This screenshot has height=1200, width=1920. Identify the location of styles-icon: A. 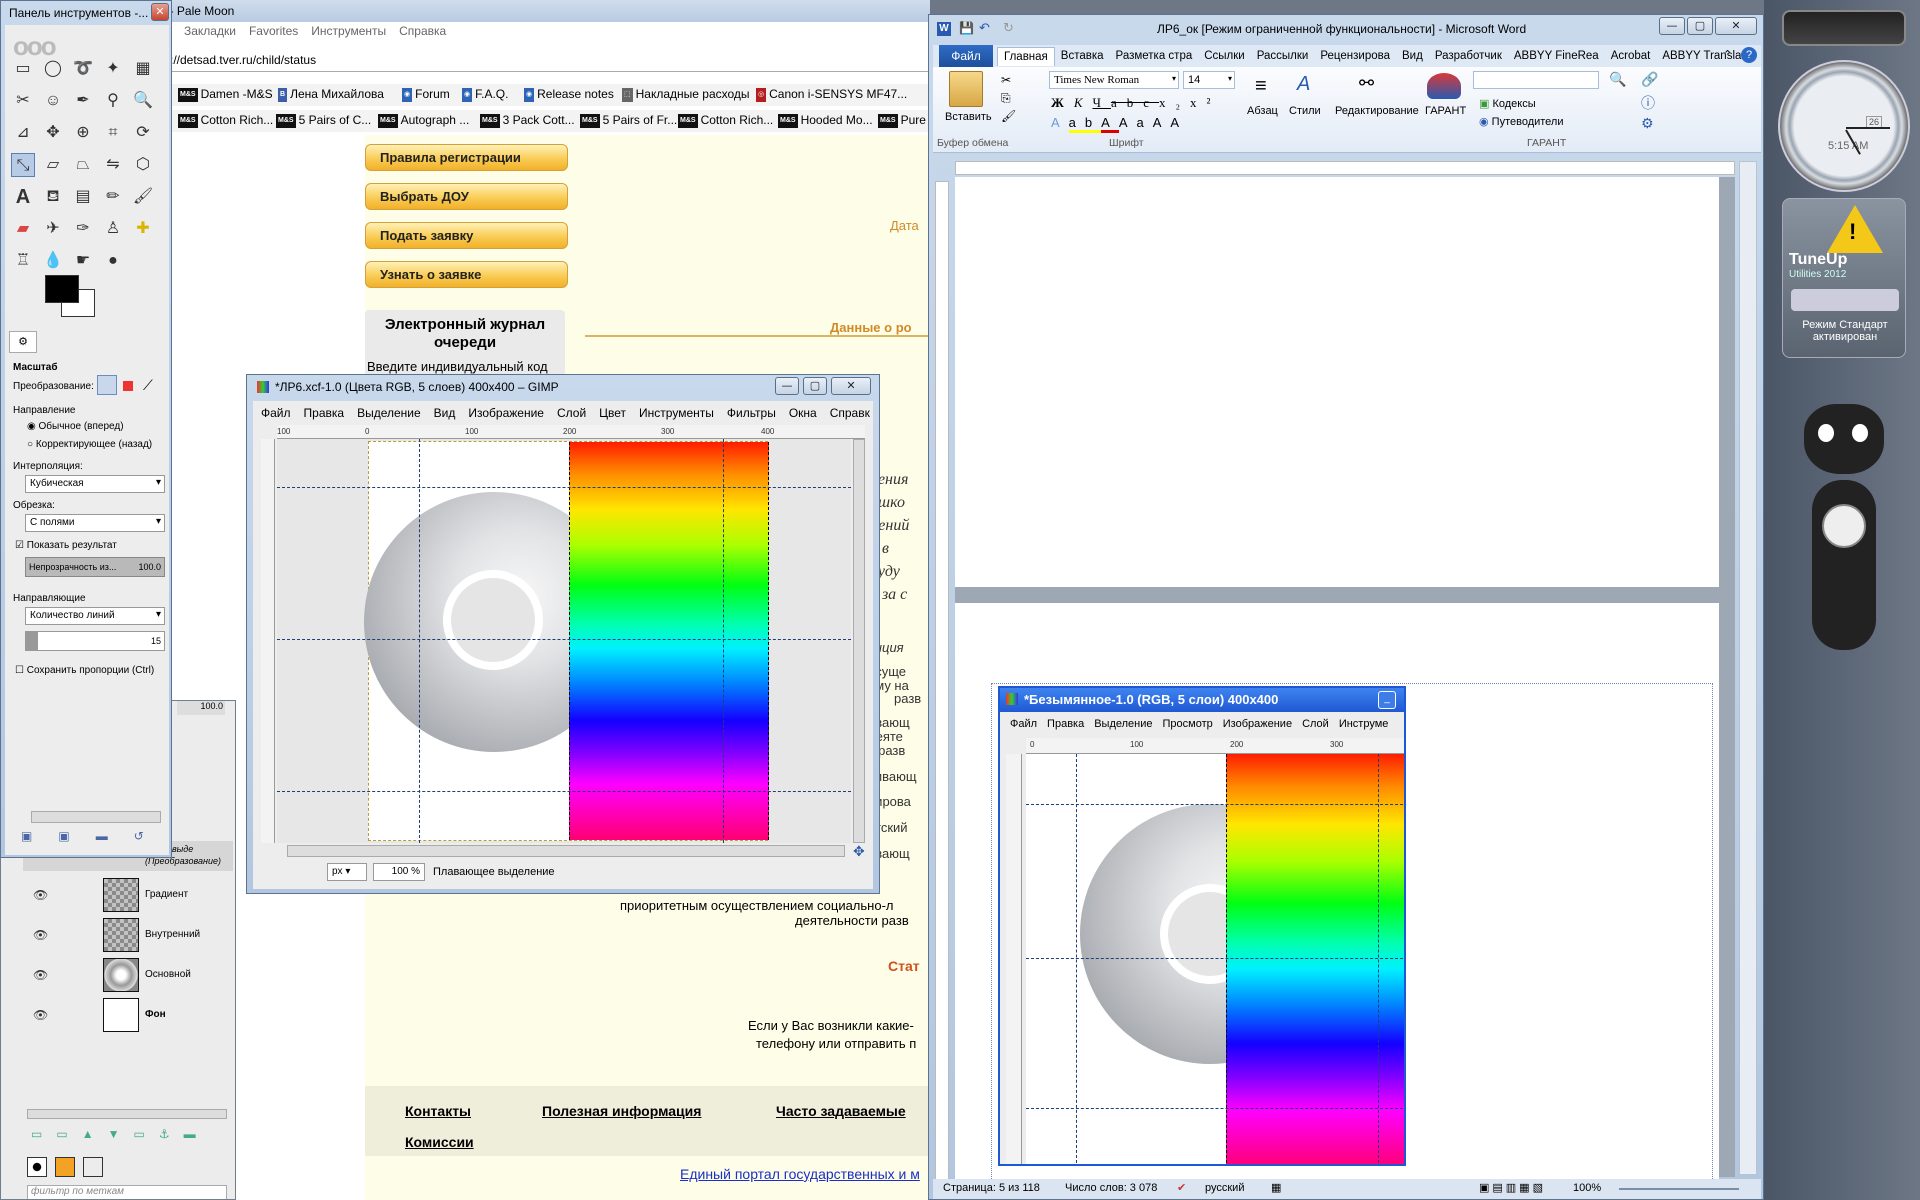
(1303, 84).